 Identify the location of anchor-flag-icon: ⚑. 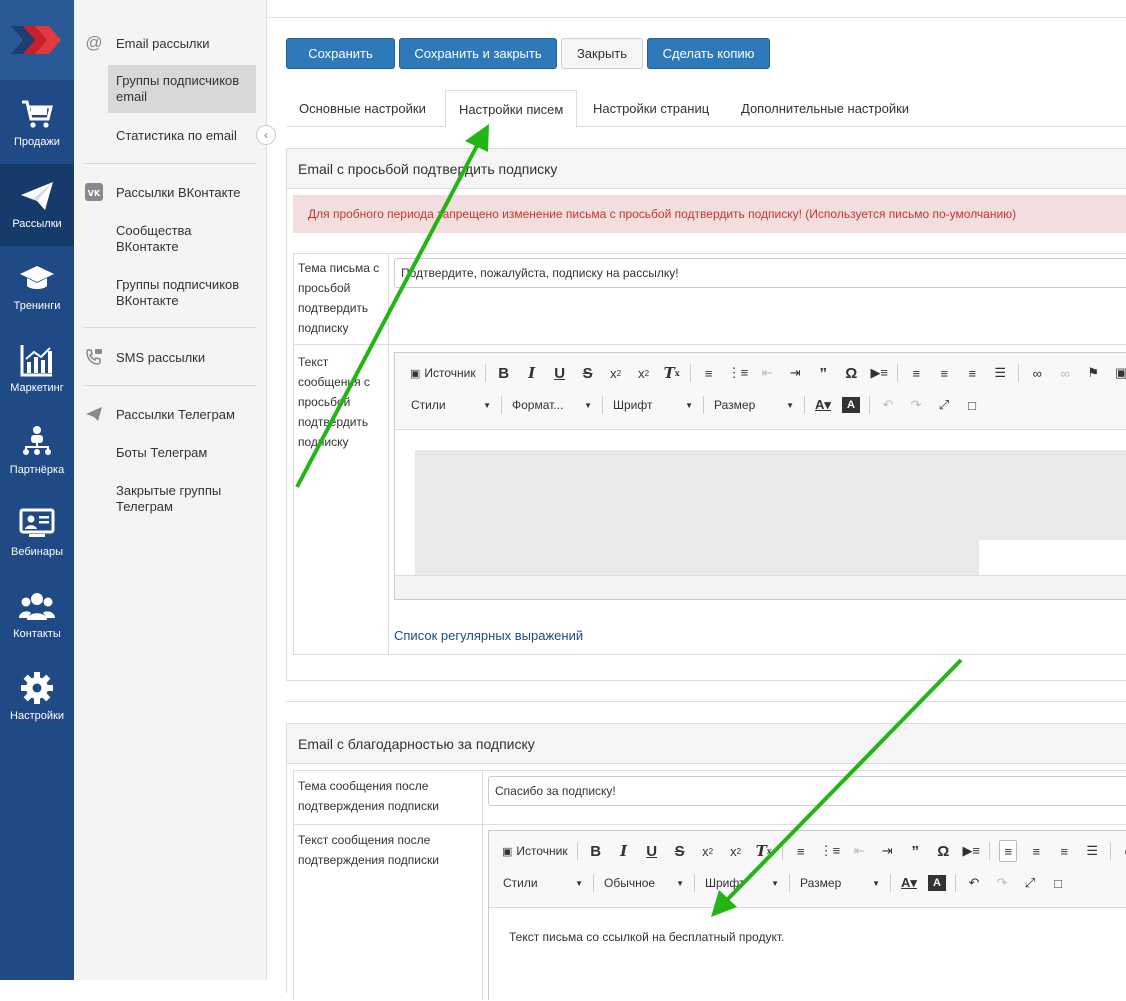
(1093, 373).